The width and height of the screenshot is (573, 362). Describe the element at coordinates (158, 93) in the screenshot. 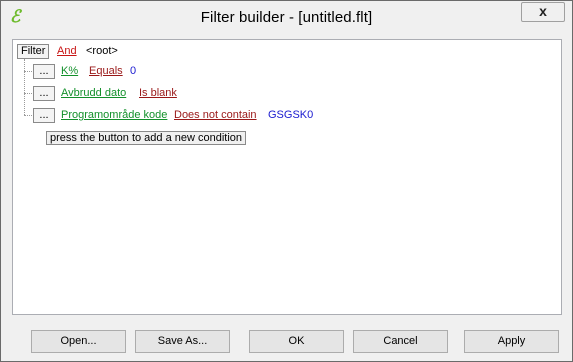

I see `condition-operator-link: Is blank` at that location.